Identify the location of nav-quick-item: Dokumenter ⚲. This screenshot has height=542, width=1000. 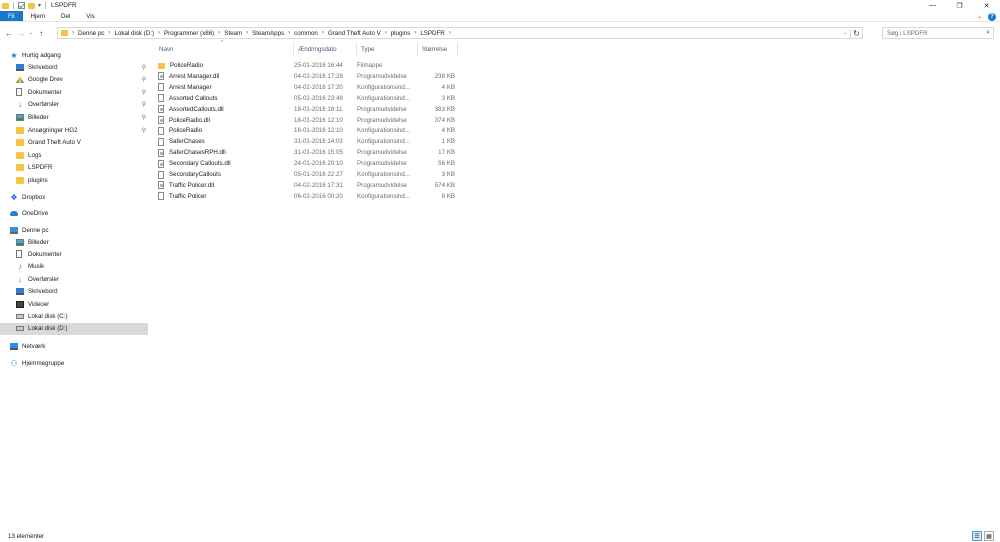
(74, 92).